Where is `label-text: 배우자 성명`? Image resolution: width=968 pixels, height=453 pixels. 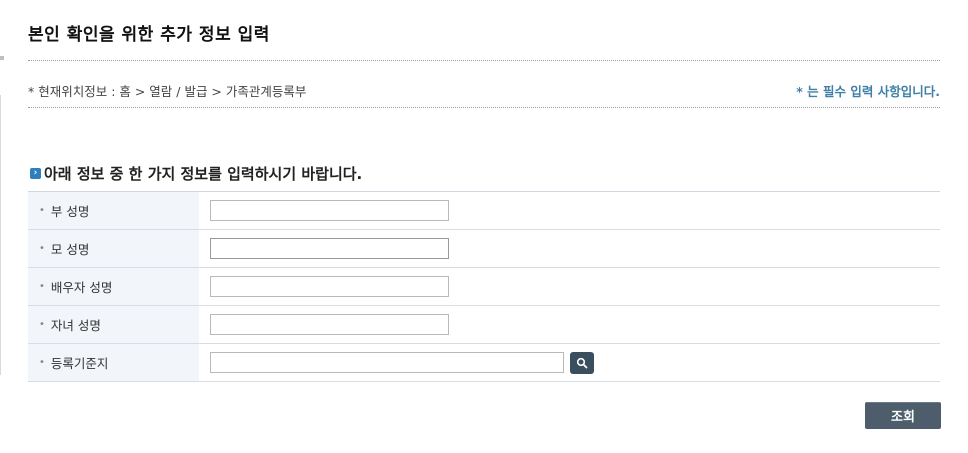 label-text: 배우자 성명 is located at coordinates (81, 287).